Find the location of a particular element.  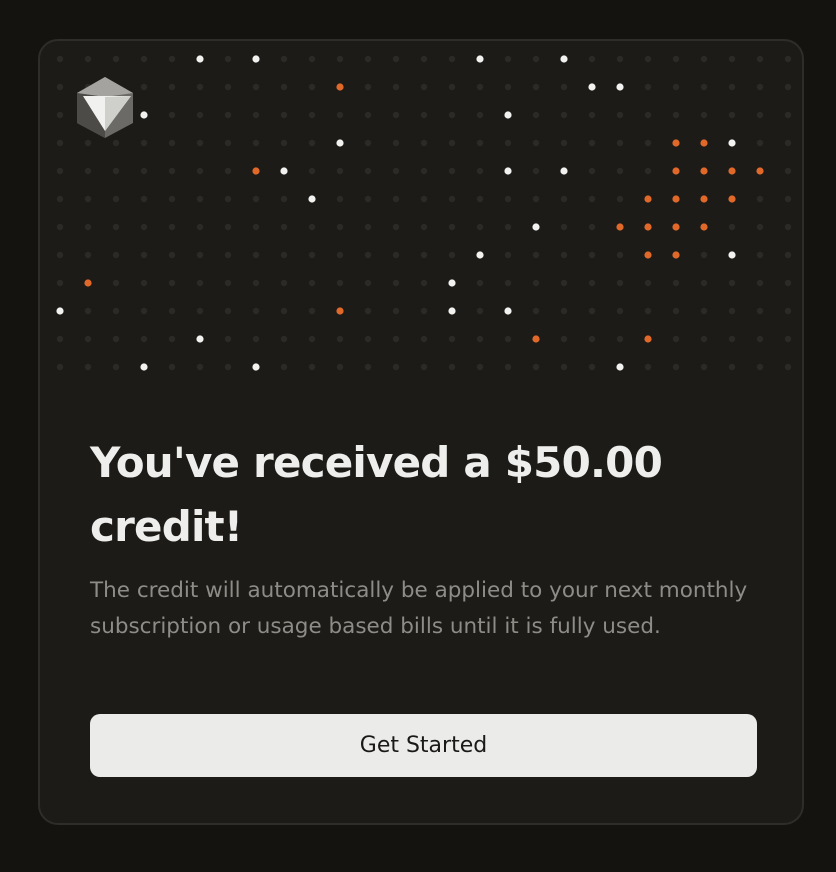

credit-title: You've received a $50.00 credit! is located at coordinates (376, 494).